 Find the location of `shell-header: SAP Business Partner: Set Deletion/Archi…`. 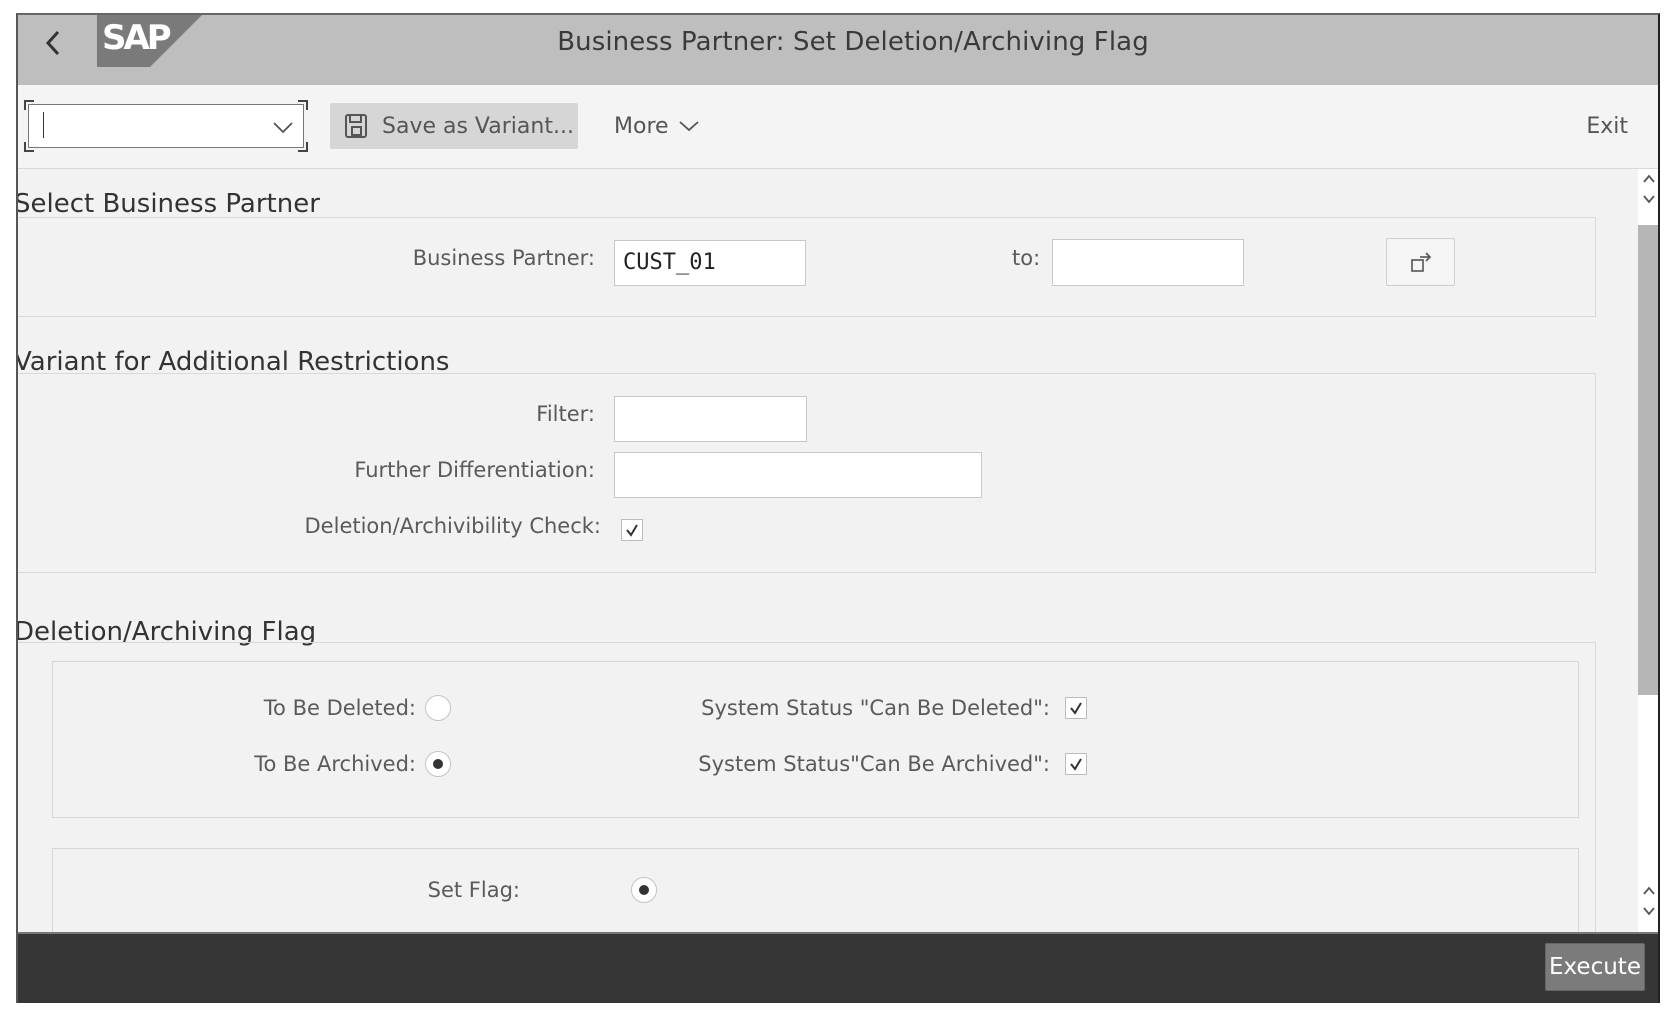

shell-header: SAP Business Partner: Set Deletion/Archi… is located at coordinates (838, 50).